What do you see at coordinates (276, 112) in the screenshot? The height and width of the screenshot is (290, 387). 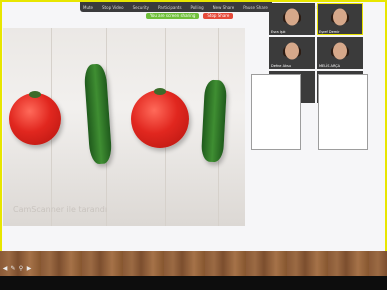 I see `blank-panel-left` at bounding box center [276, 112].